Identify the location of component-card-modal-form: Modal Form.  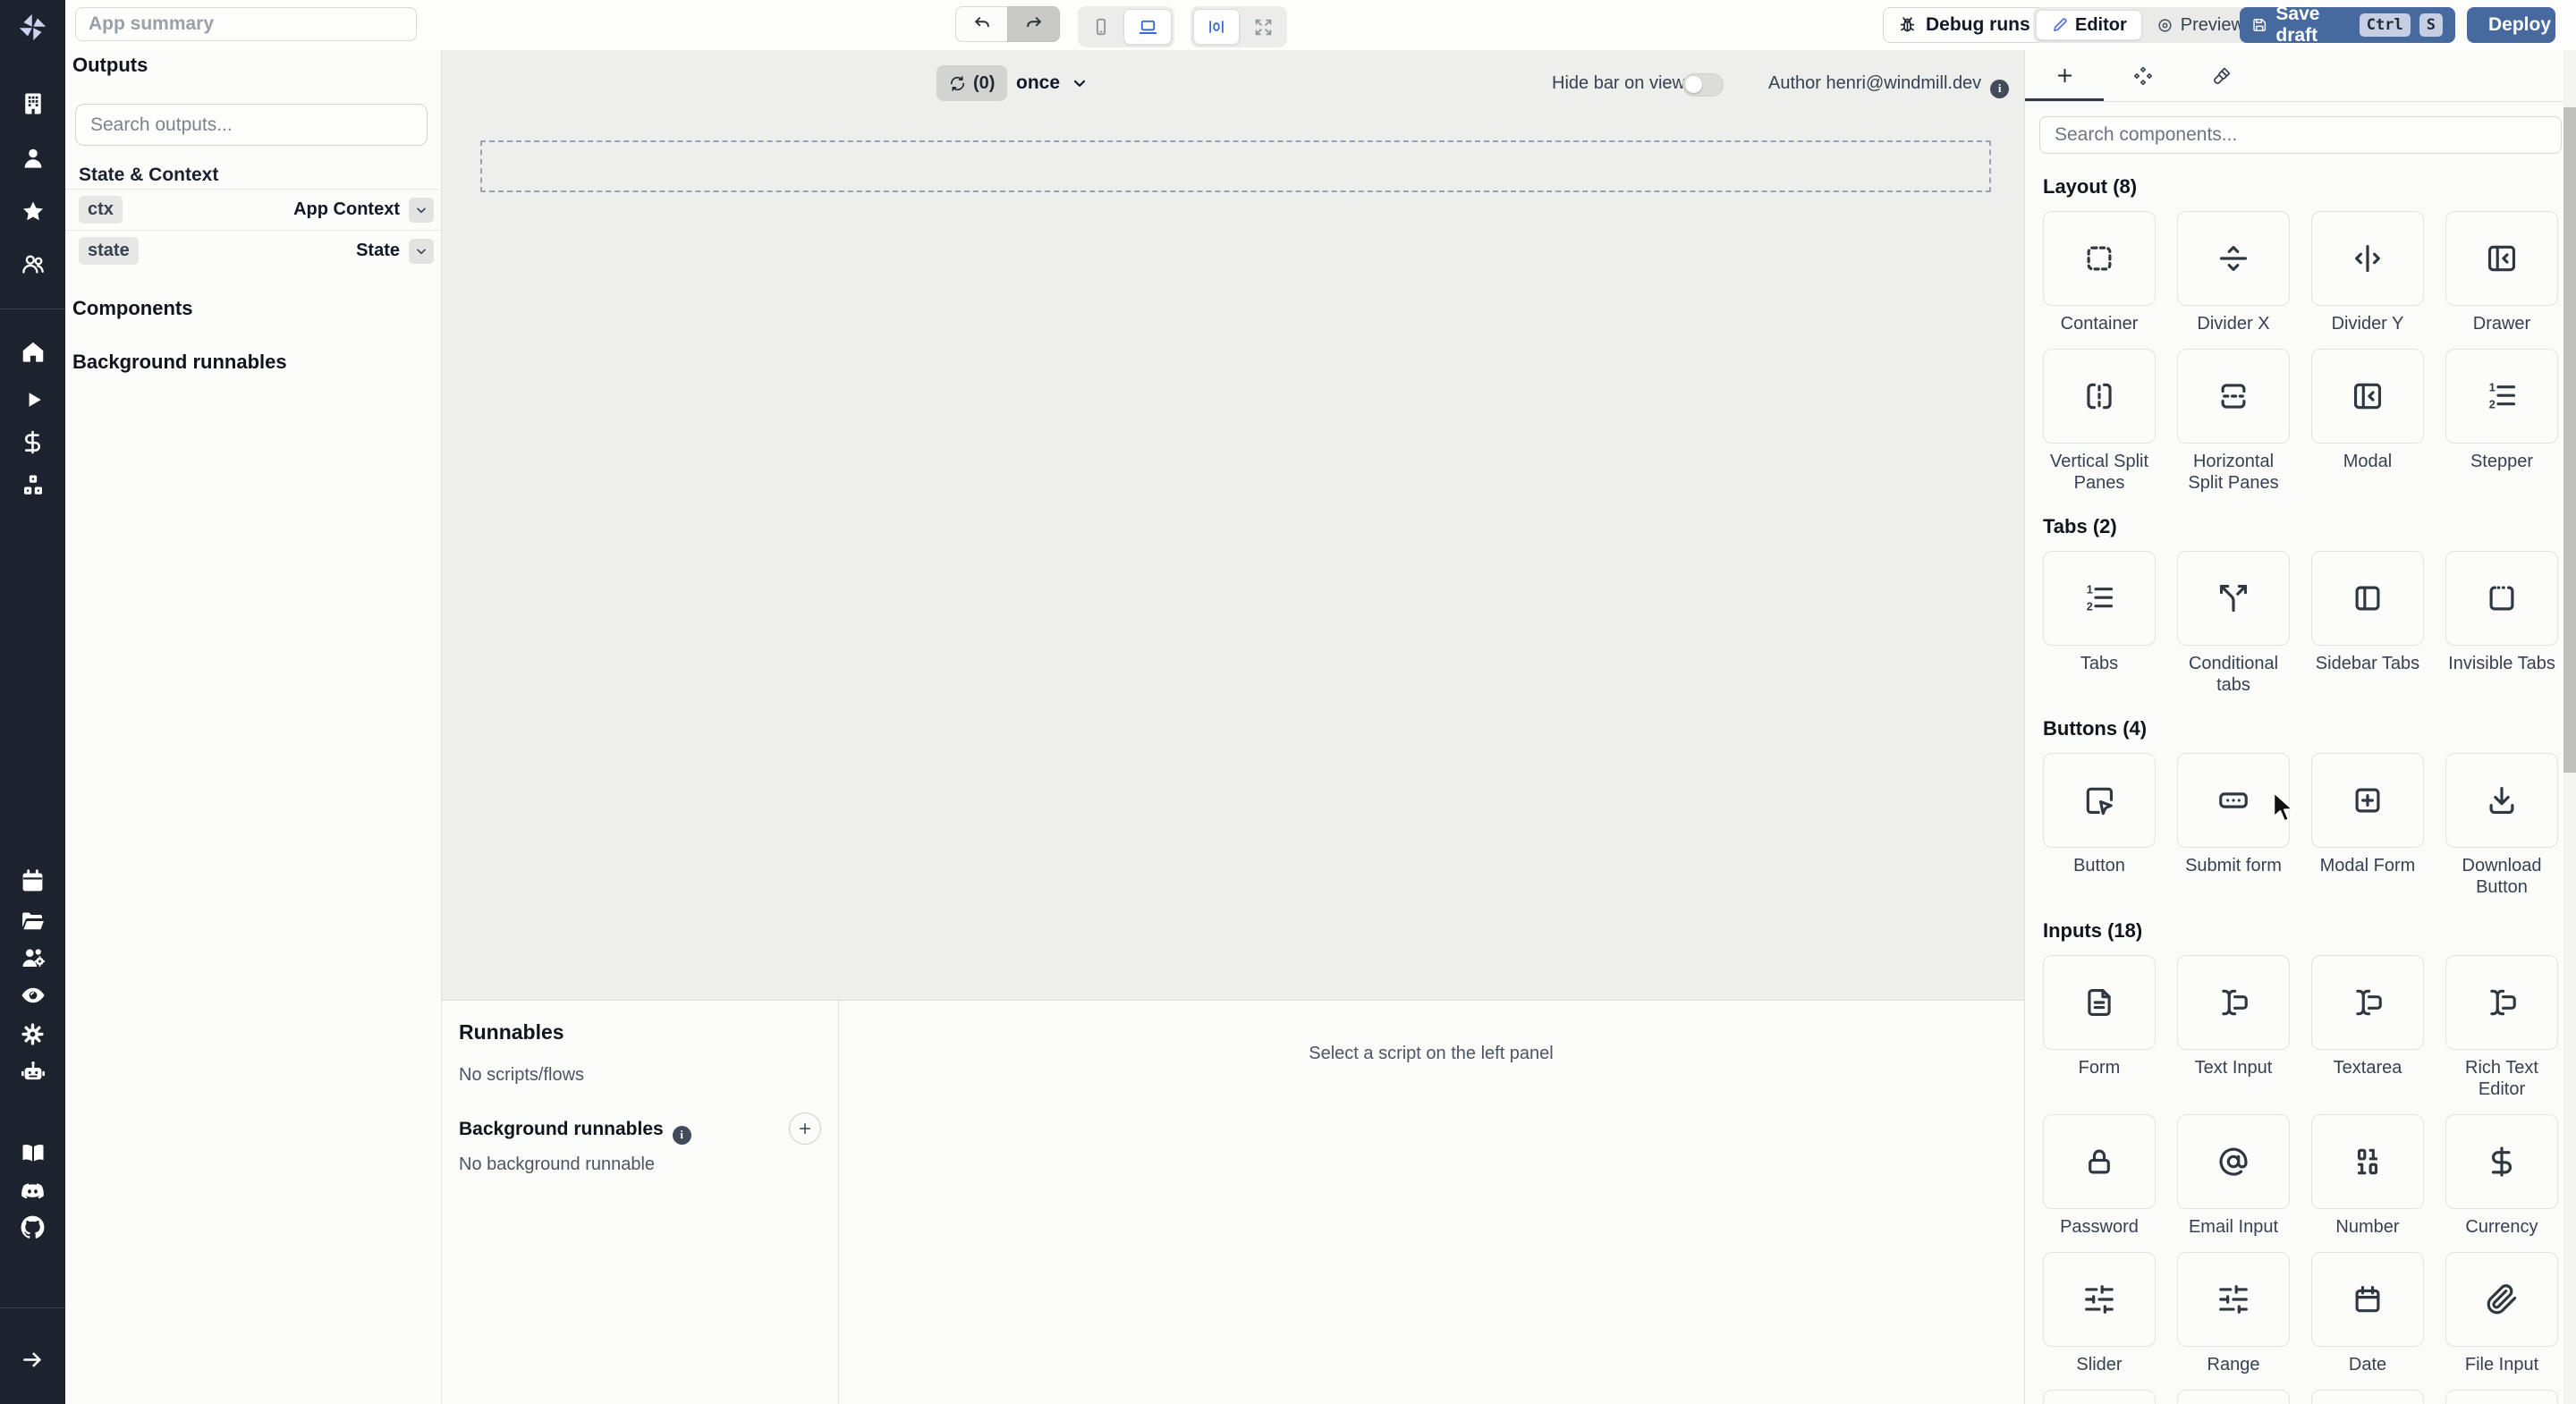
(2367, 815).